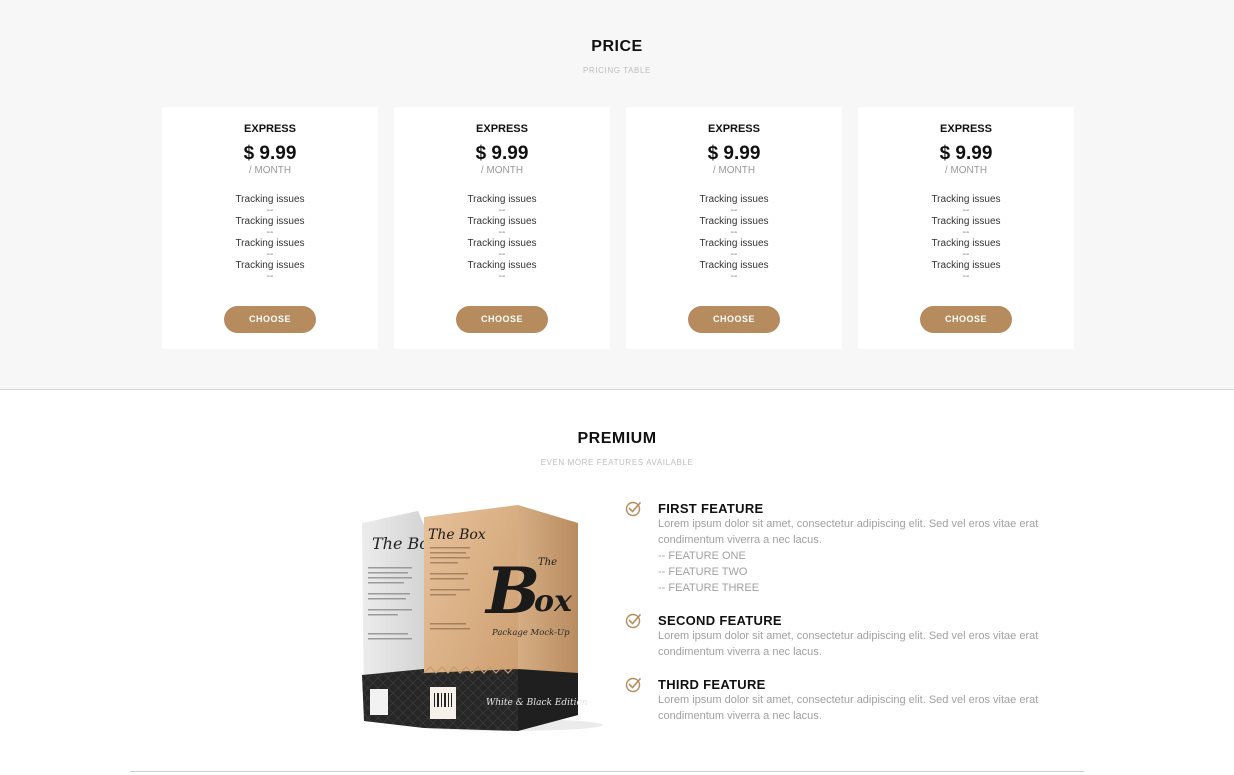 The image size is (1234, 775). What do you see at coordinates (553, 601) in the screenshot?
I see `svg-text: ox` at bounding box center [553, 601].